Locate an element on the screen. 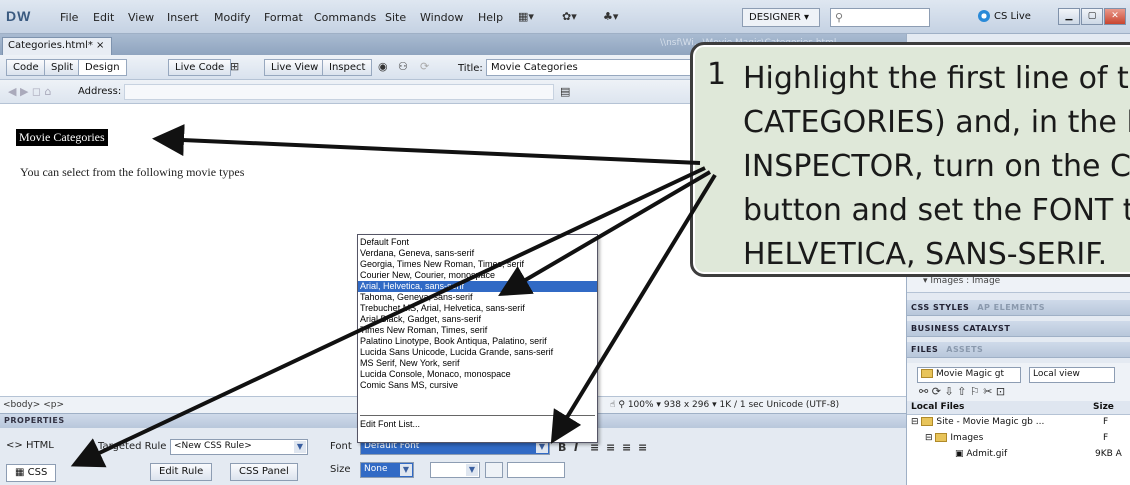 The image size is (1130, 485). tab-ap-elements: AP ELEMENTS is located at coordinates (1011, 307).